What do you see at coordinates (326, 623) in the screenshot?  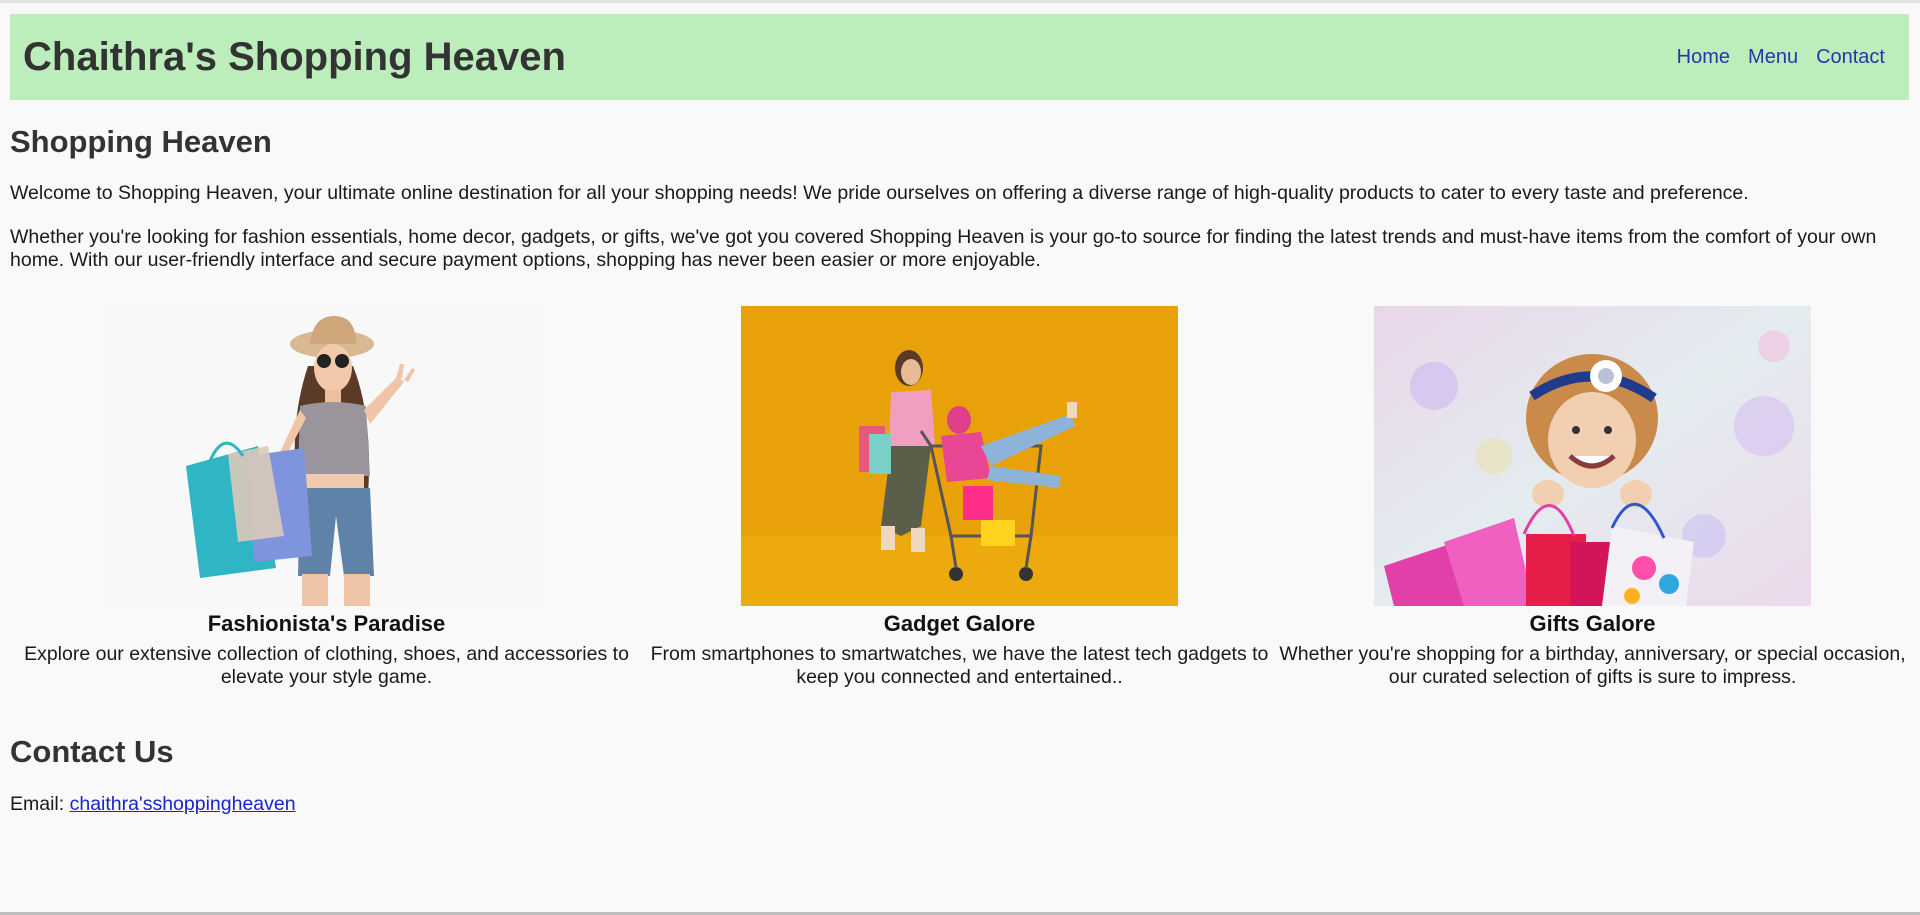 I see `card-fashion-title: Fashionista's Paradise` at bounding box center [326, 623].